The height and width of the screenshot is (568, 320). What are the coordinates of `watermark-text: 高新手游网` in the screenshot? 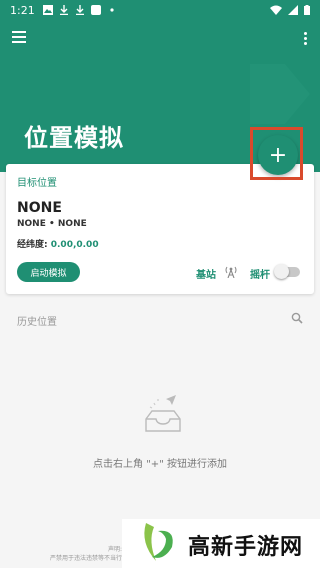 It's located at (246, 547).